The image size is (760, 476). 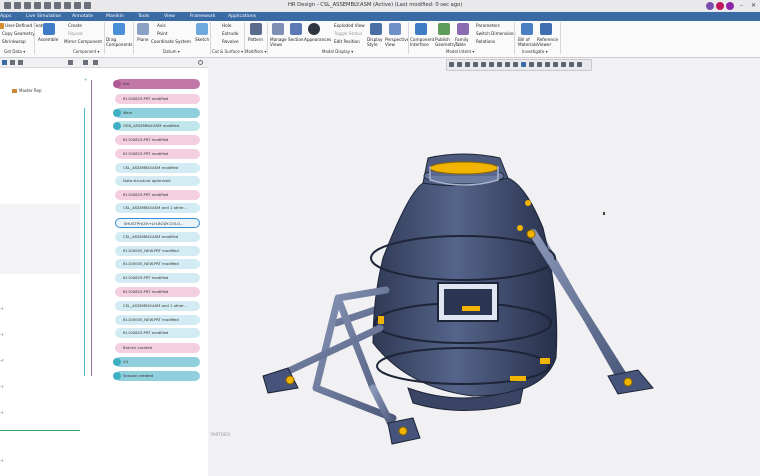 I want to click on timeline-item: GEN_ASSEMBLY.ASM modified, so click(x=157, y=126).